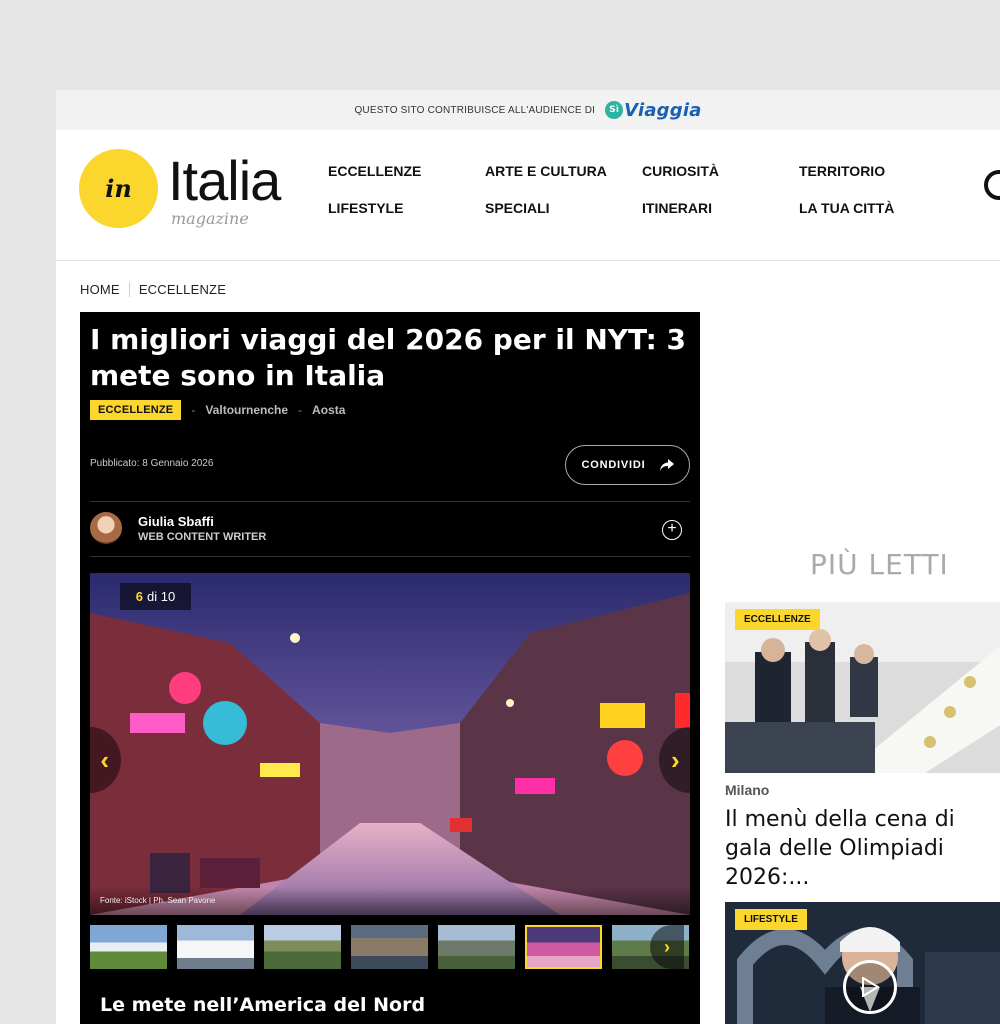 The image size is (1000, 1024). I want to click on nav-item-speciali: SPECIALI, so click(563, 208).